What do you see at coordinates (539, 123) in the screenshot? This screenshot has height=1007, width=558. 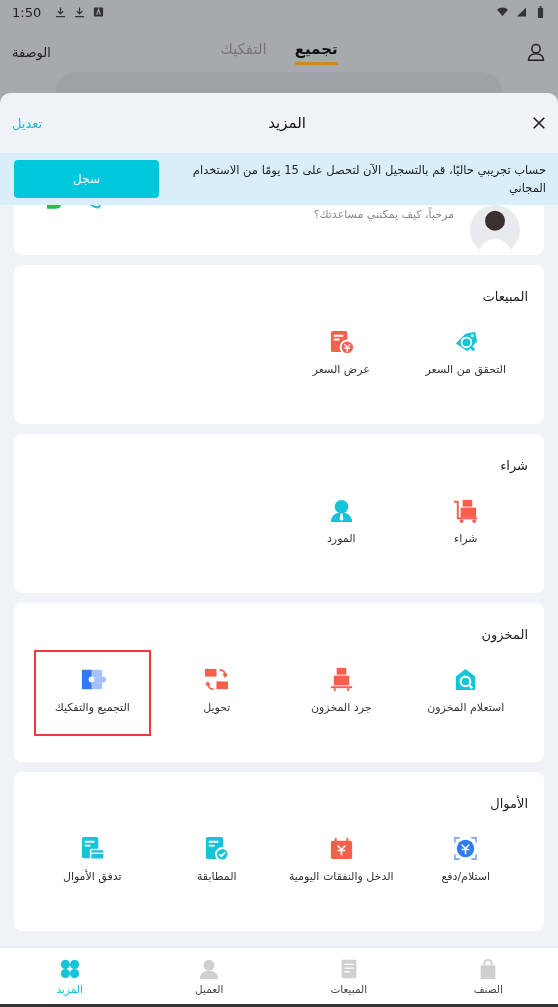 I see `close-icon` at bounding box center [539, 123].